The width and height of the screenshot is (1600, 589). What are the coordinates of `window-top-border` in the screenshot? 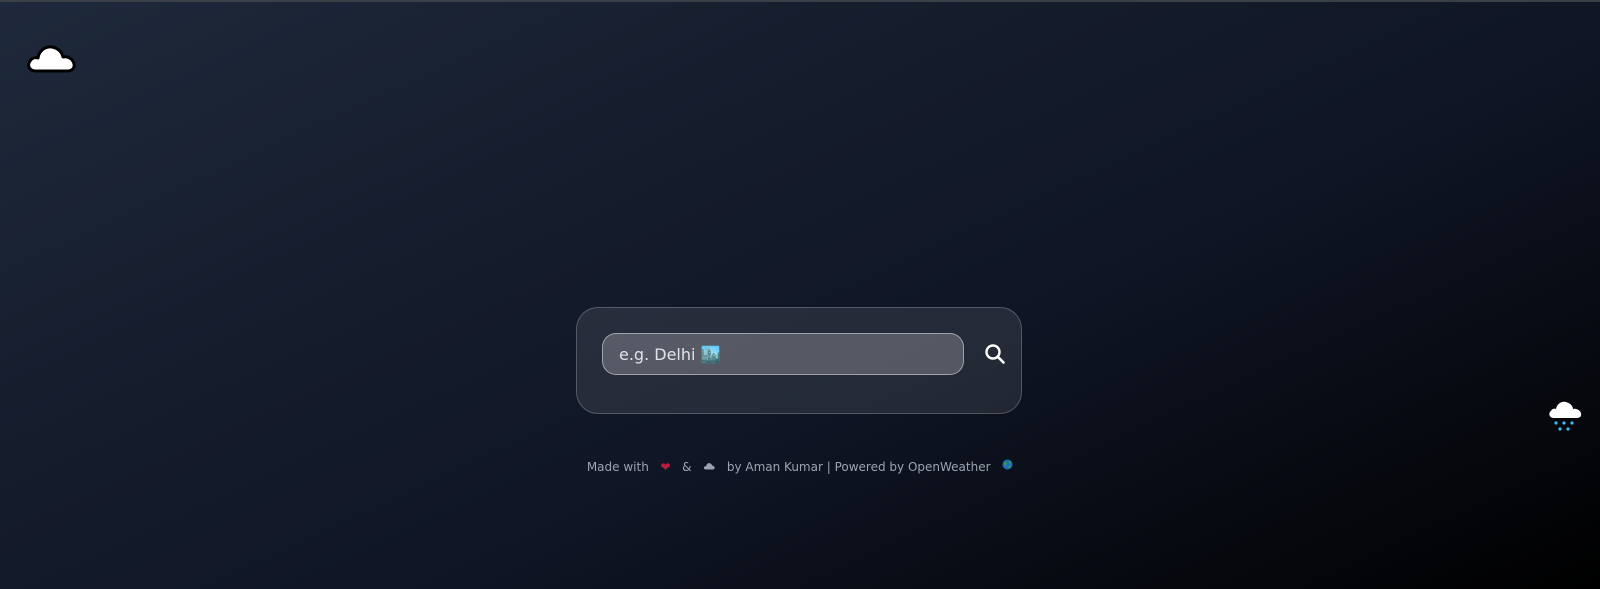 It's located at (800, 1).